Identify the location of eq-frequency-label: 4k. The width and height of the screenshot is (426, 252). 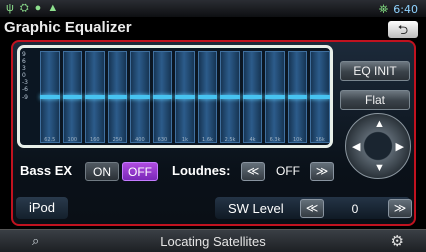
(252, 140).